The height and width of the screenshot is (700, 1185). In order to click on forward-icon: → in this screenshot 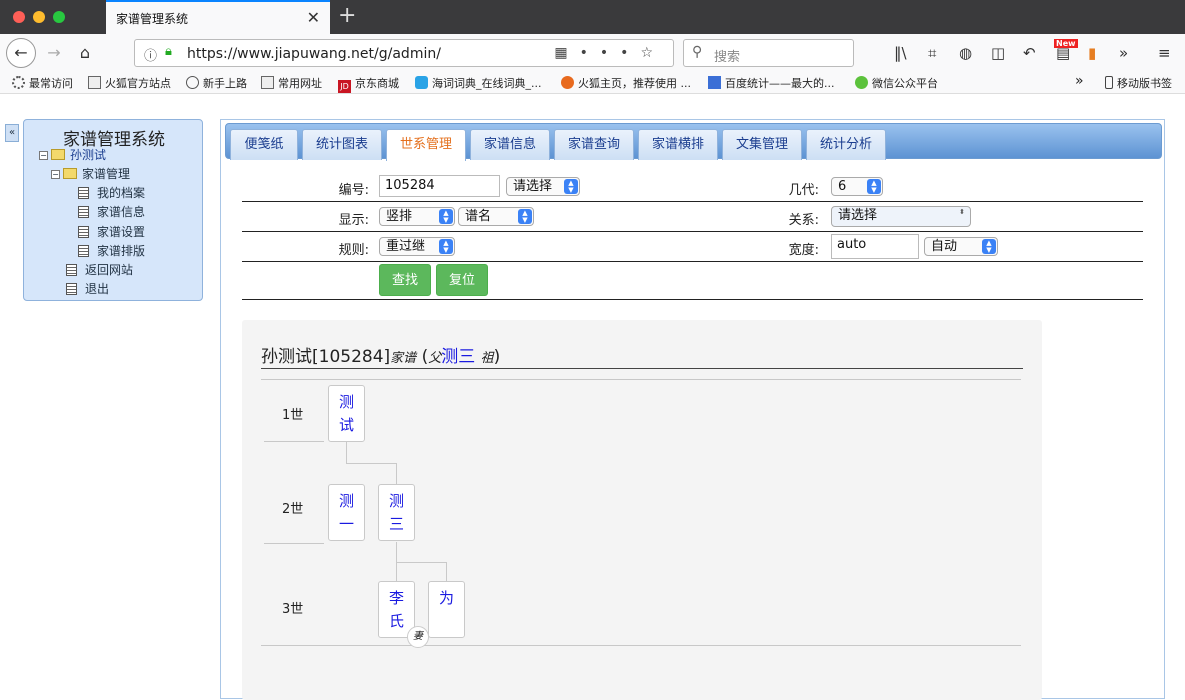, I will do `click(54, 53)`.